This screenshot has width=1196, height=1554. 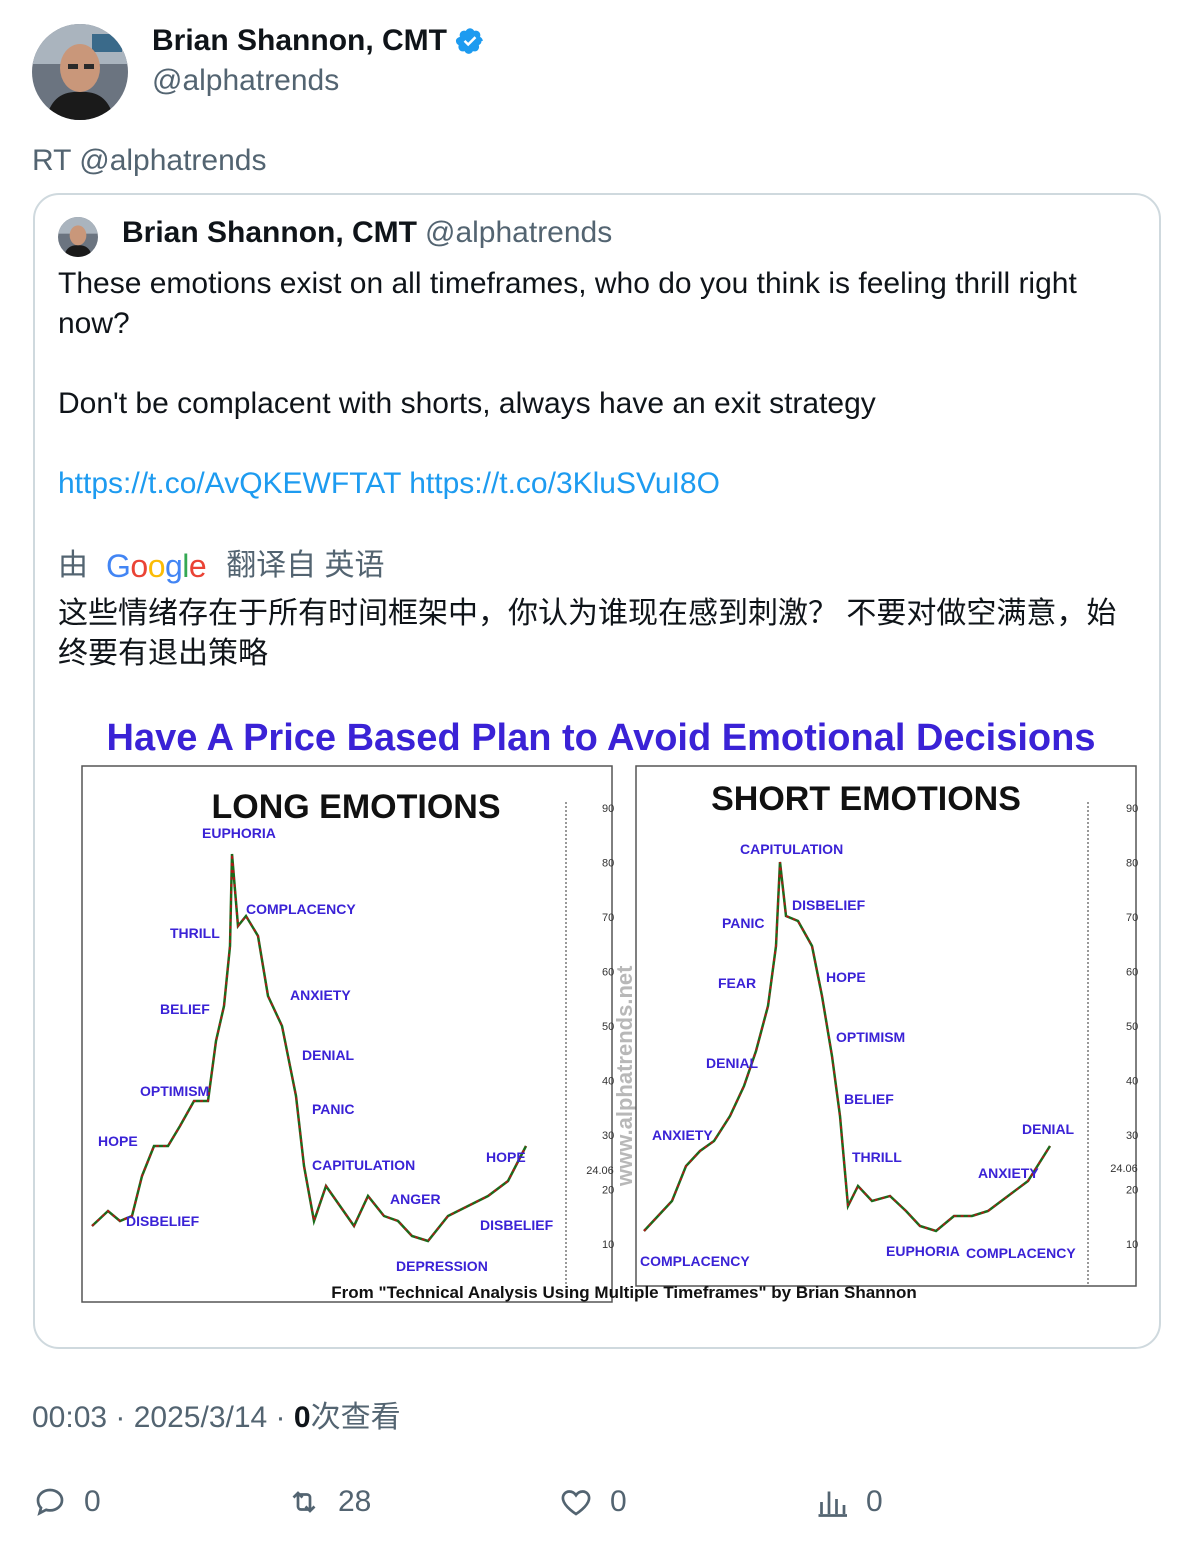 I want to click on retweet-label: RT @alphatrends, so click(x=149, y=160).